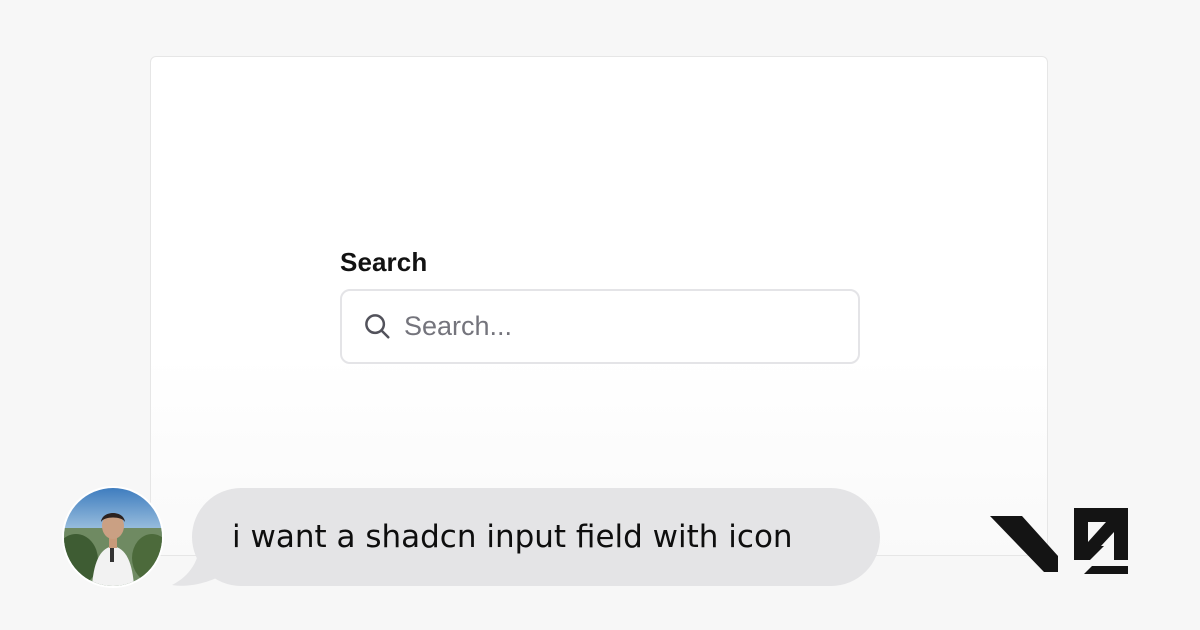  I want to click on search-field, so click(600, 326).